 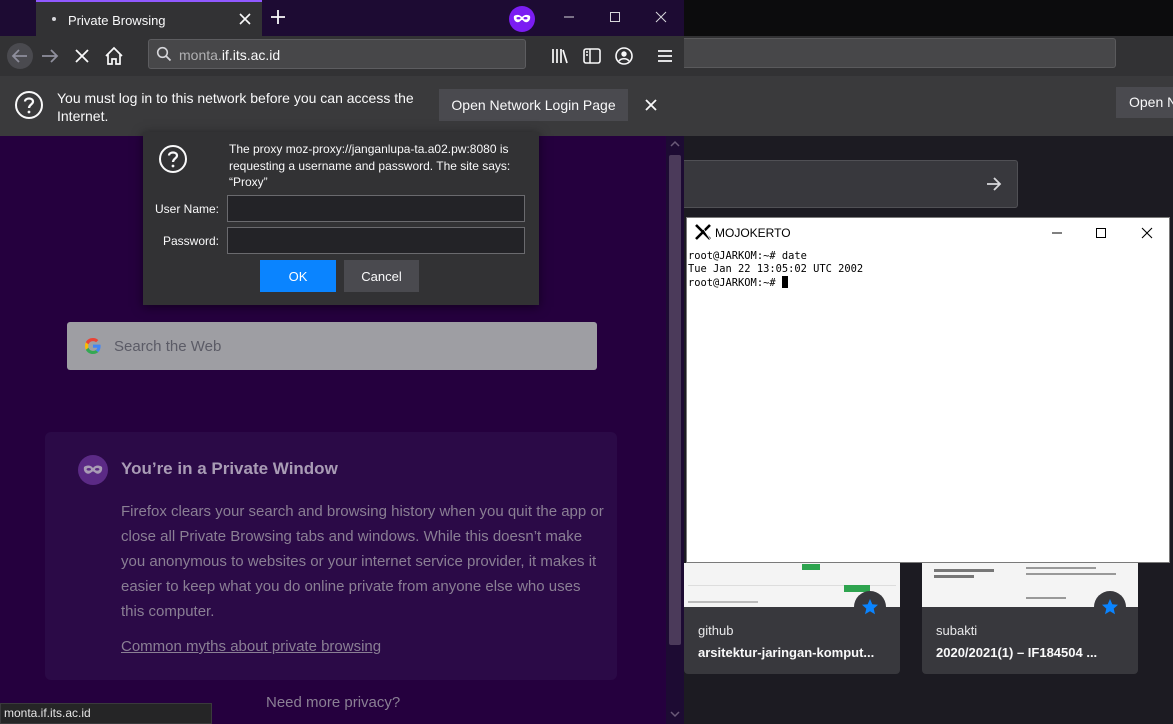 I want to click on cancel-button: Cancel, so click(x=381, y=276).